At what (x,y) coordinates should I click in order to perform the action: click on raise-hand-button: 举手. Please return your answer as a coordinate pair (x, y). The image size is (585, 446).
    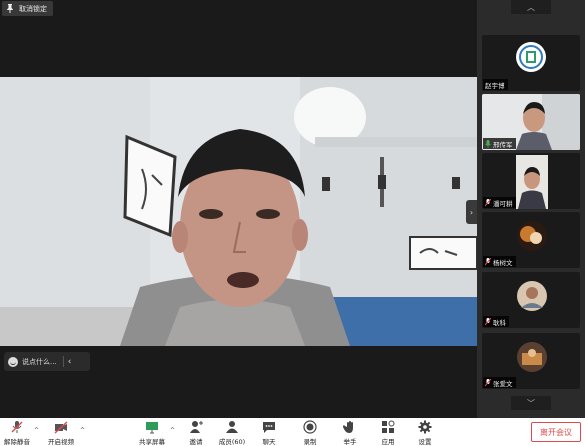
    Looking at the image, I should click on (350, 432).